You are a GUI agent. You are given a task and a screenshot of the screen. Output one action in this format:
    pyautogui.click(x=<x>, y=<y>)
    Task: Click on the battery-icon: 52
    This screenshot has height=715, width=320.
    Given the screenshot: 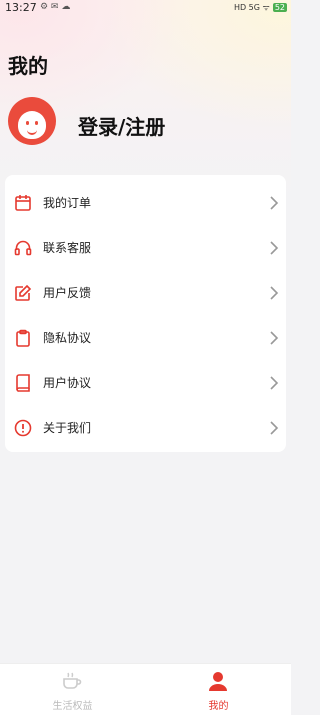 What is the action you would take?
    pyautogui.click(x=279, y=7)
    